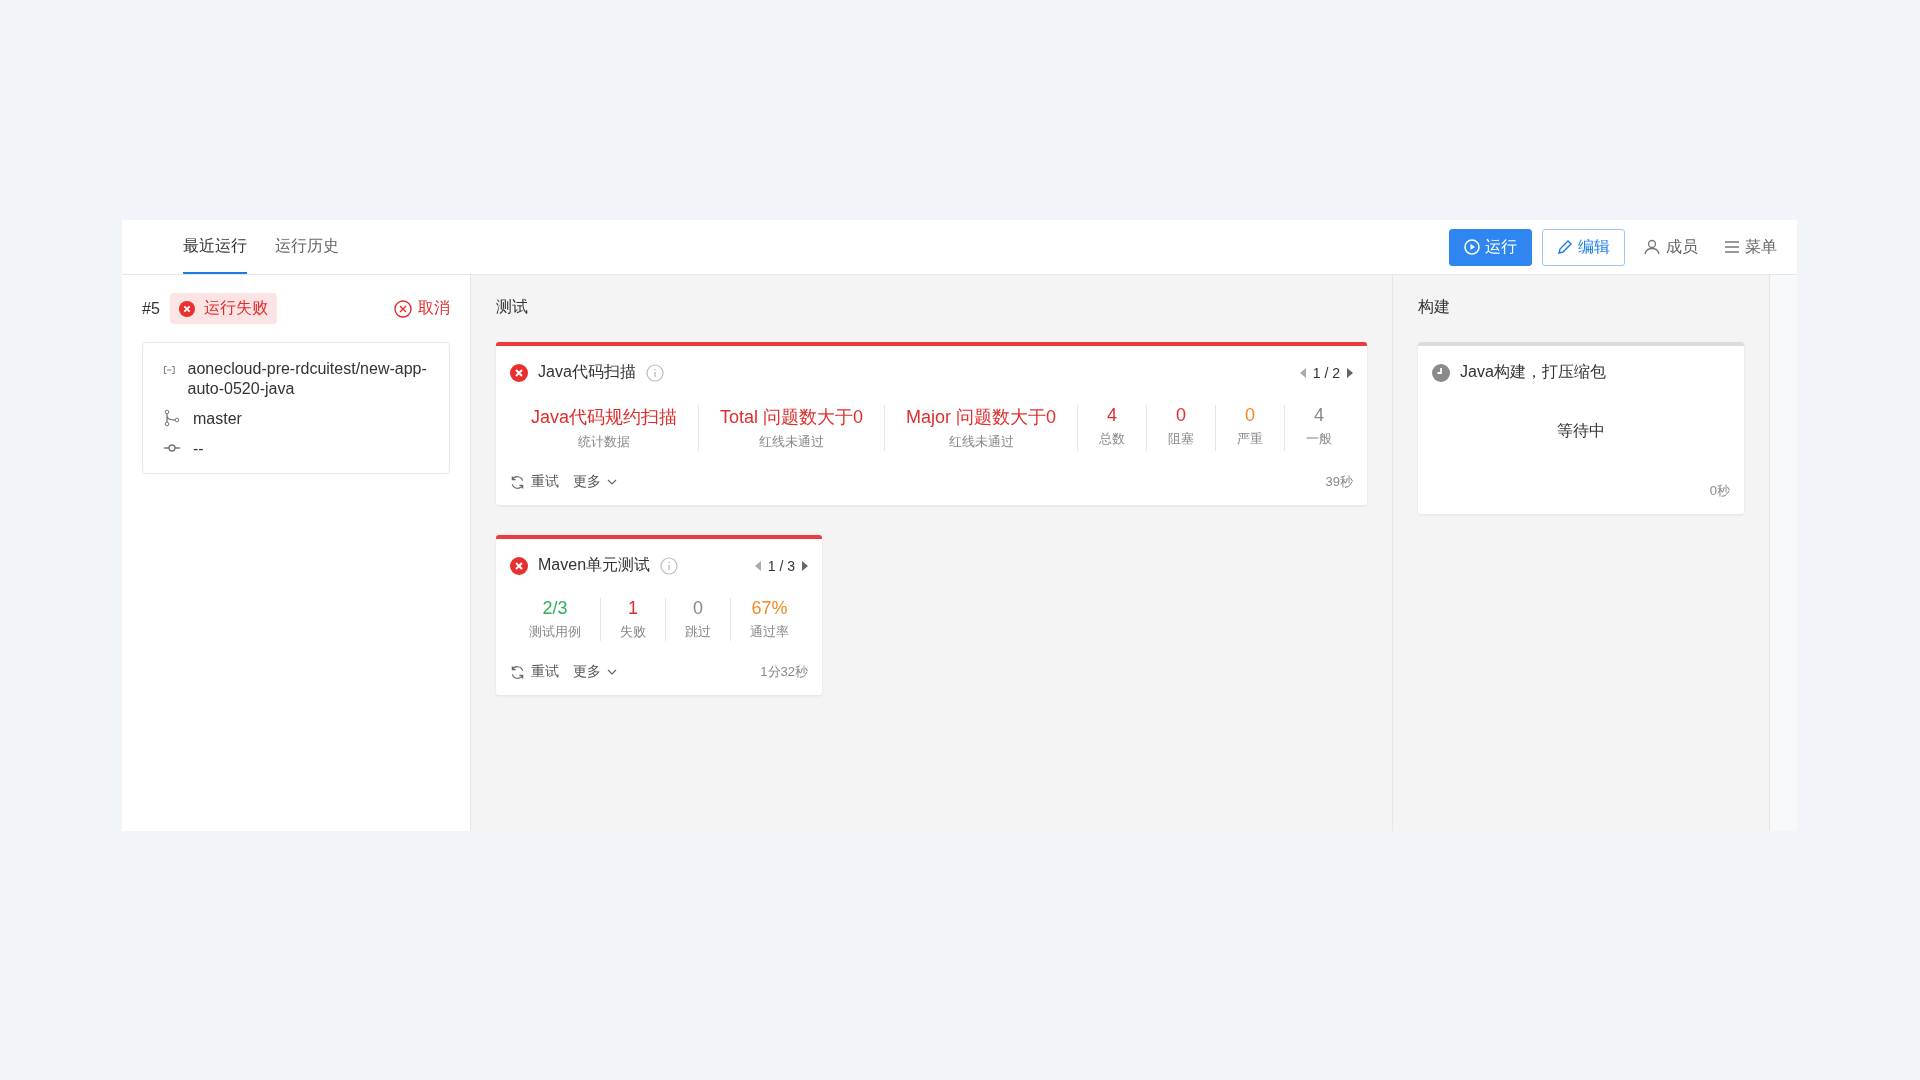 The width and height of the screenshot is (1920, 1080). I want to click on pencil-icon, so click(1565, 247).